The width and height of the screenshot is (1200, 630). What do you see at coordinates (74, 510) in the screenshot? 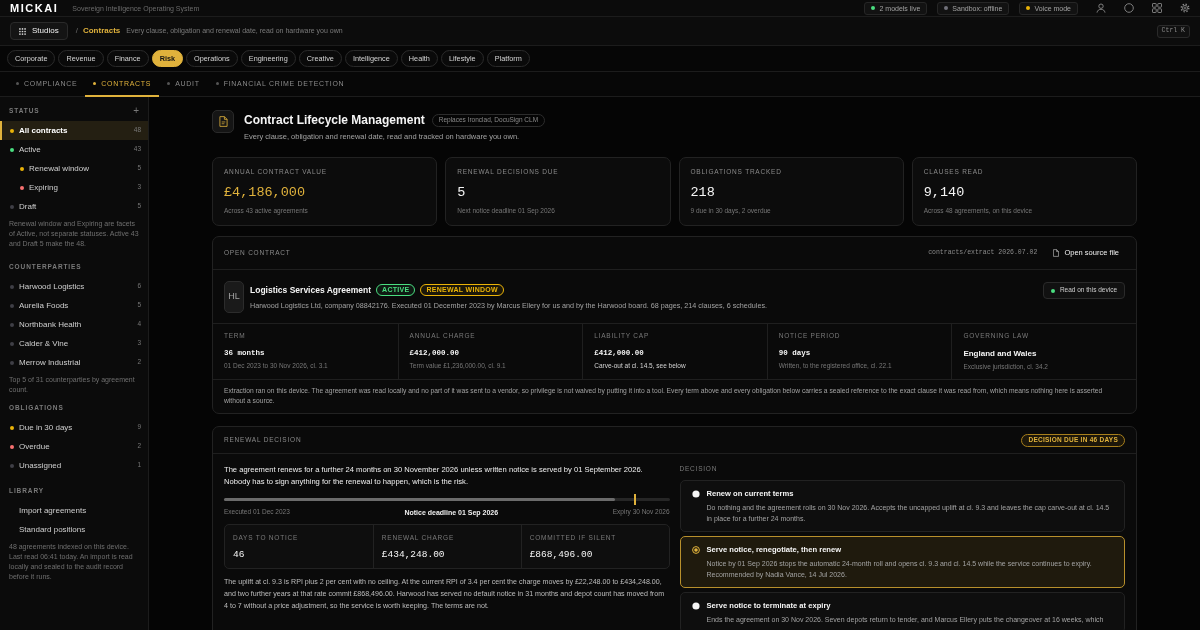
I see `sidebar-item: Import agreements` at bounding box center [74, 510].